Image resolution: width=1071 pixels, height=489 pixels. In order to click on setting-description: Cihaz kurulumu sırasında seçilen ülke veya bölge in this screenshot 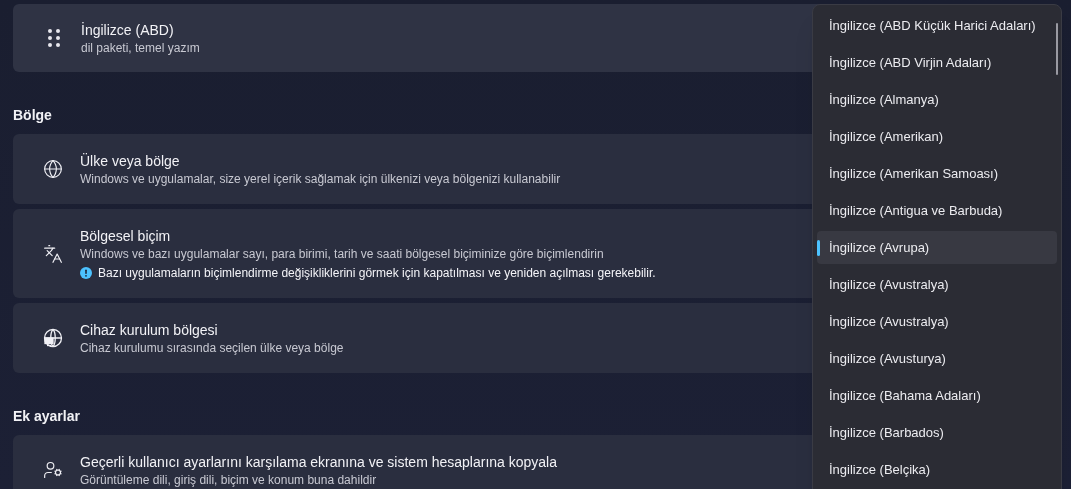, I will do `click(212, 348)`.